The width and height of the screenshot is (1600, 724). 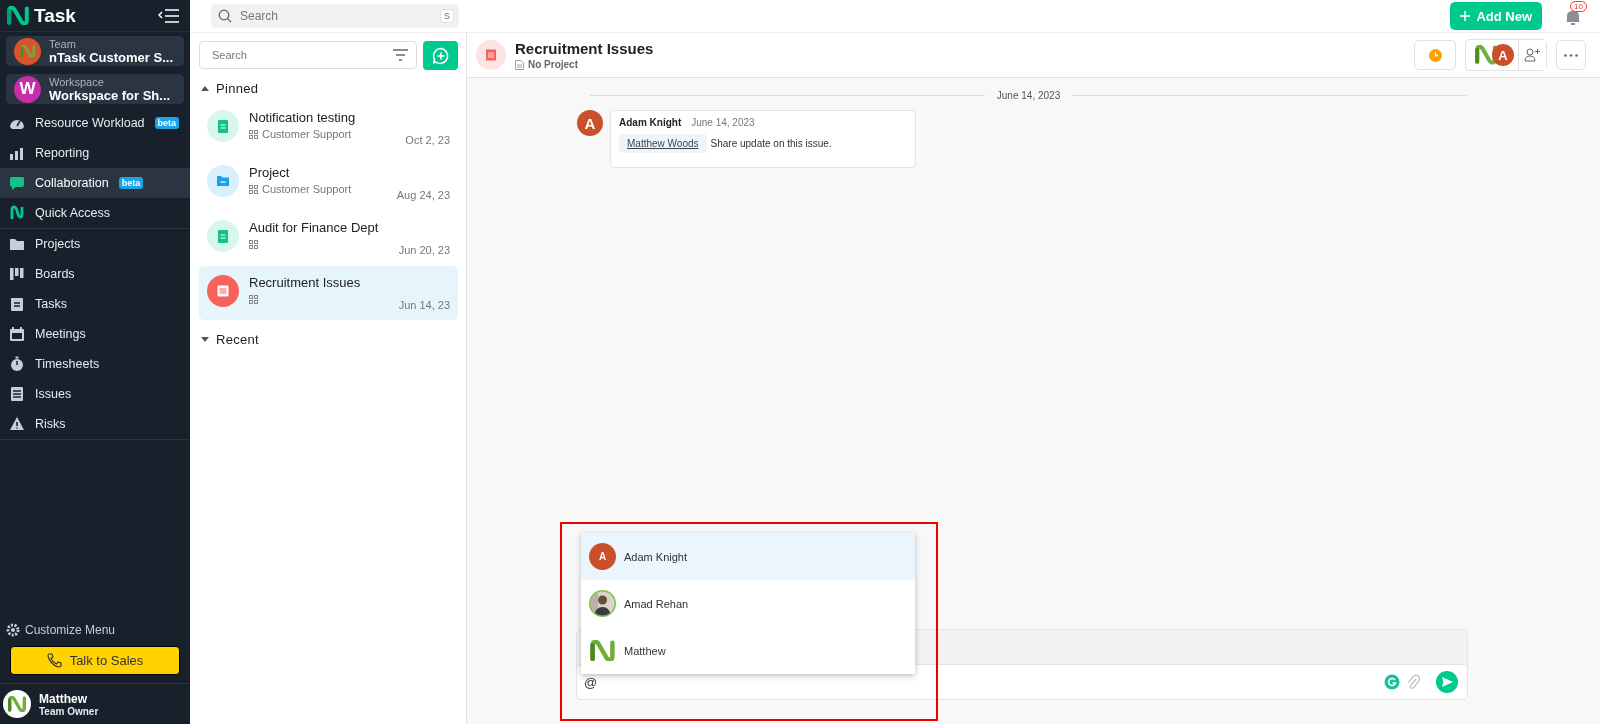 What do you see at coordinates (95, 334) in the screenshot?
I see `nav-item: Meetings` at bounding box center [95, 334].